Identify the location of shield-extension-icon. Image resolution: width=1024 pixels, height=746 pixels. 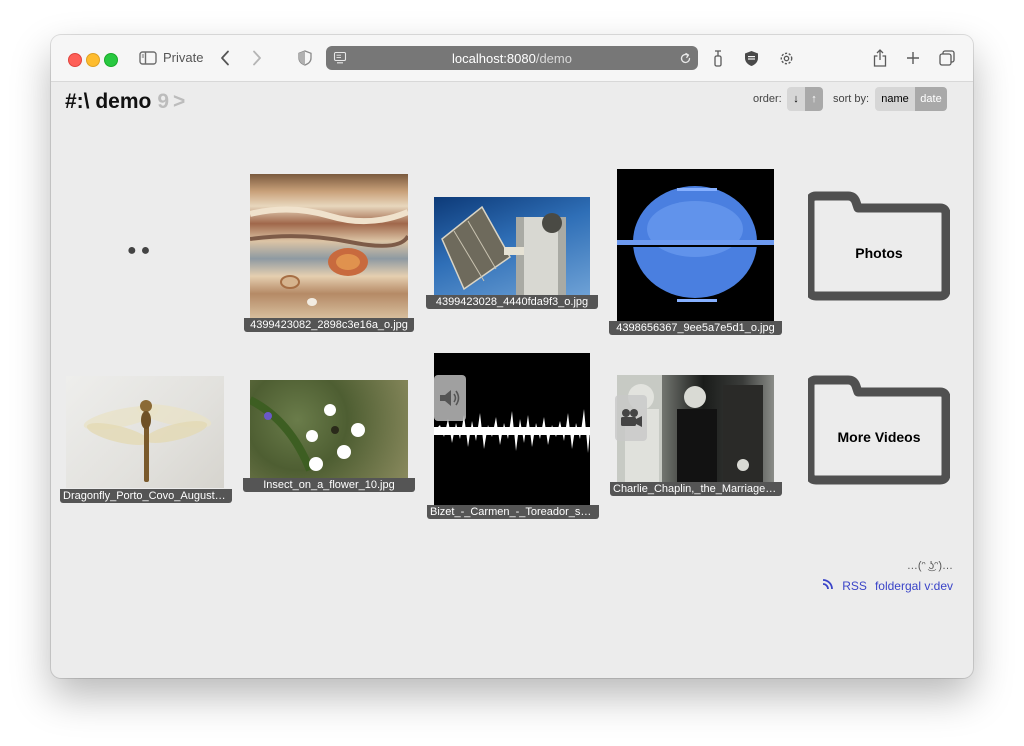
(751, 58).